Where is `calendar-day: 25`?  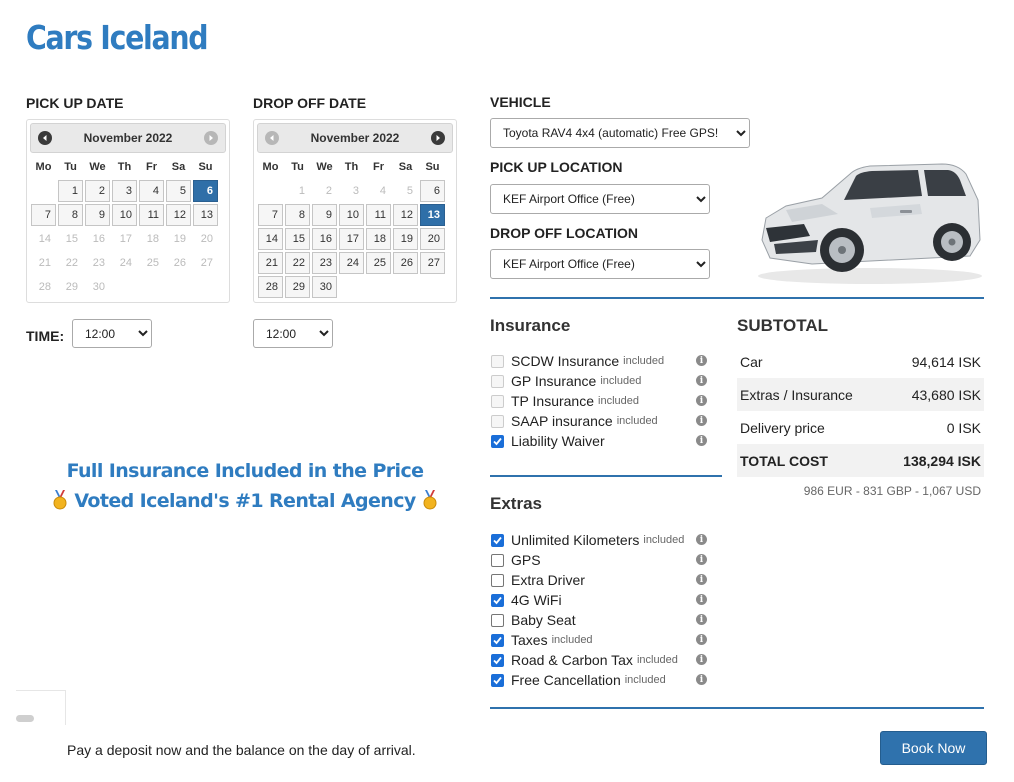 calendar-day: 25 is located at coordinates (378, 263).